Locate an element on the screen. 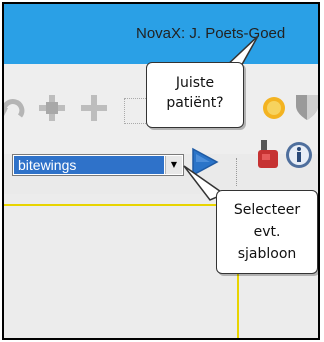 The image size is (324, 342). undo-icon is located at coordinates (15, 109).